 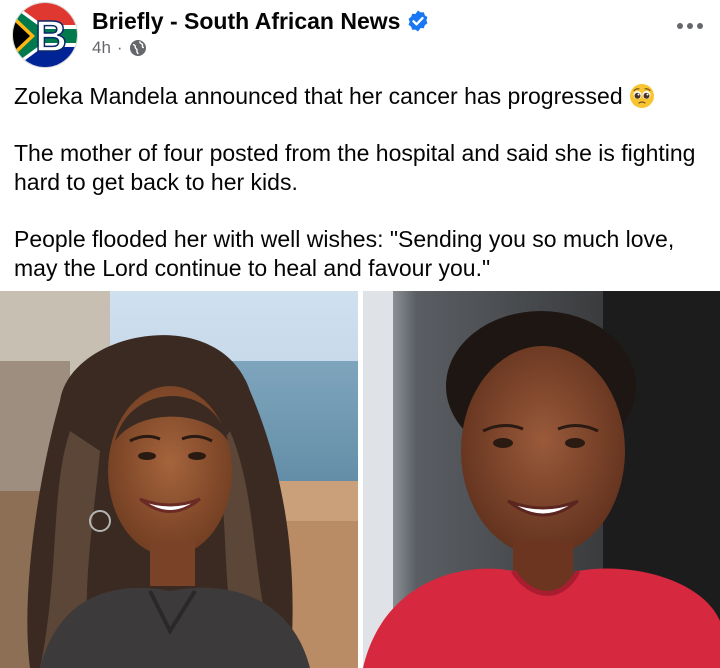 What do you see at coordinates (51, 36) in the screenshot?
I see `avatar-letter: B` at bounding box center [51, 36].